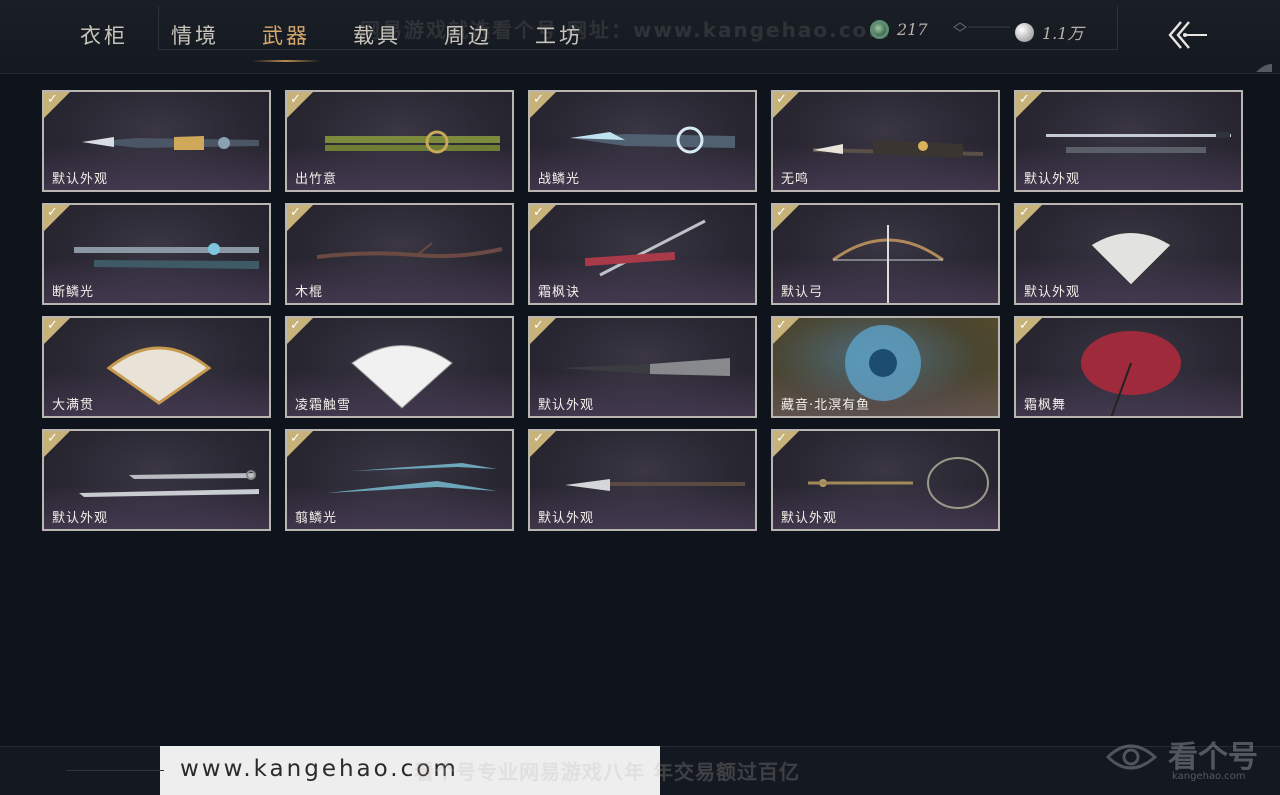 Image resolution: width=1280 pixels, height=795 pixels. I want to click on weapon-name: 藏音·北溟有鱼, so click(826, 405).